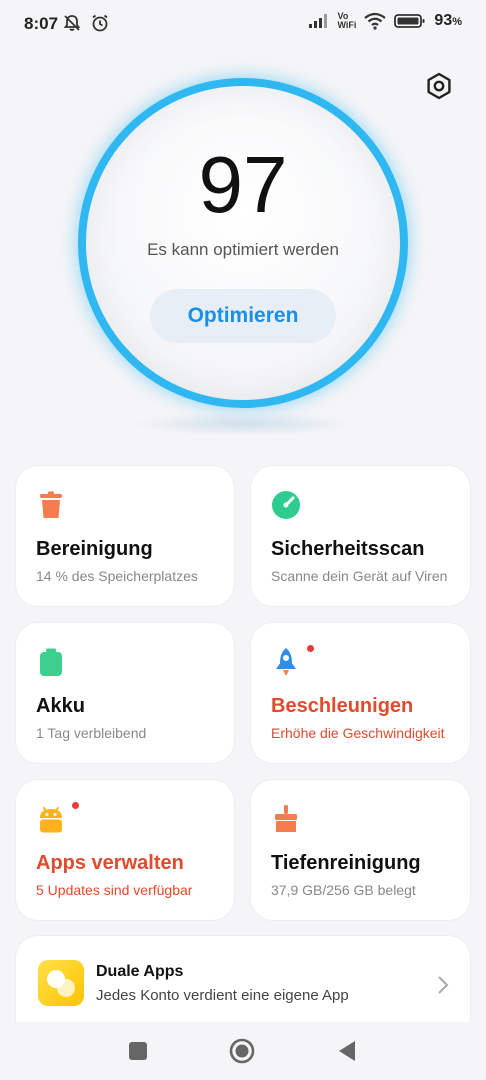 Image resolution: width=486 pixels, height=1080 pixels. I want to click on card-title: Beschleunigen, so click(342, 706).